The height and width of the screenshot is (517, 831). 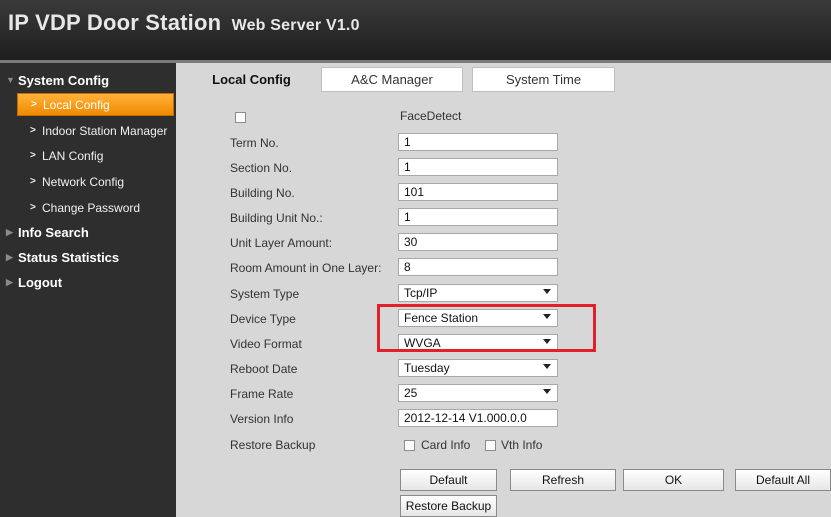 I want to click on version-info-field: 2012-12-14 V1.000.0.0, so click(x=478, y=418).